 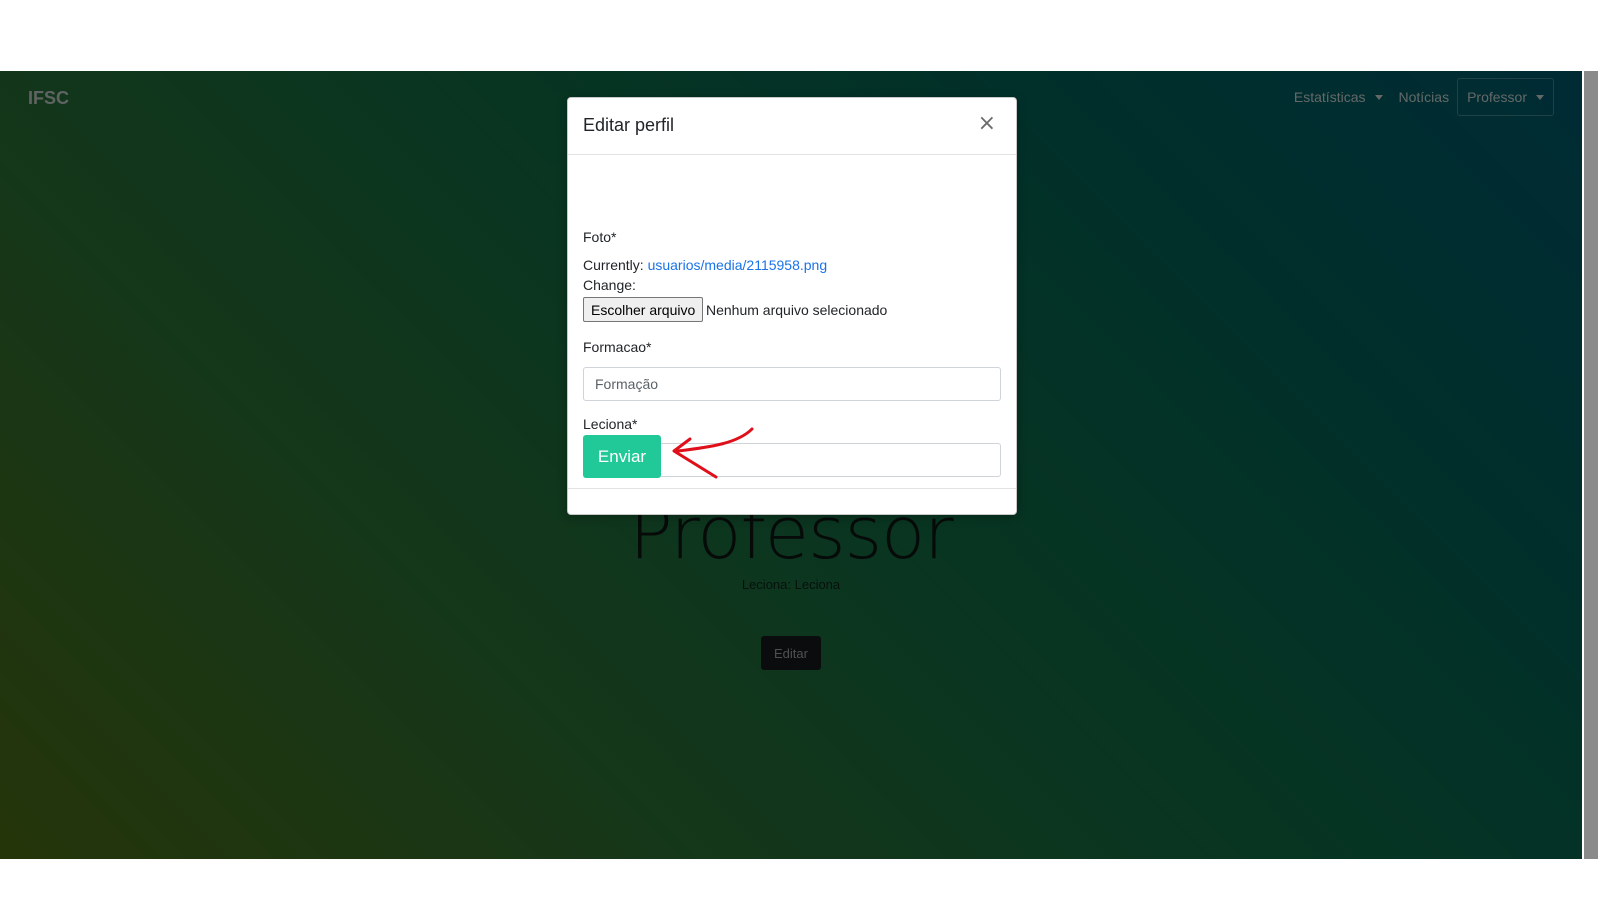 I want to click on current-file-row: Currently: usuarios/media/2115958.png, so click(x=705, y=265).